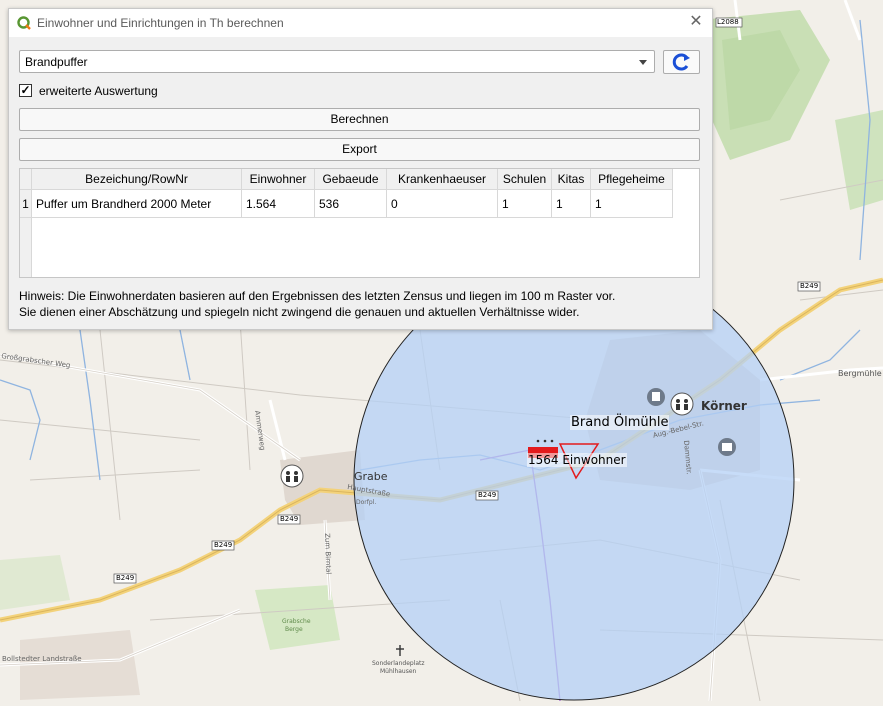 The height and width of the screenshot is (706, 883). What do you see at coordinates (524, 203) in the screenshot?
I see `cell-schulen: 1` at bounding box center [524, 203].